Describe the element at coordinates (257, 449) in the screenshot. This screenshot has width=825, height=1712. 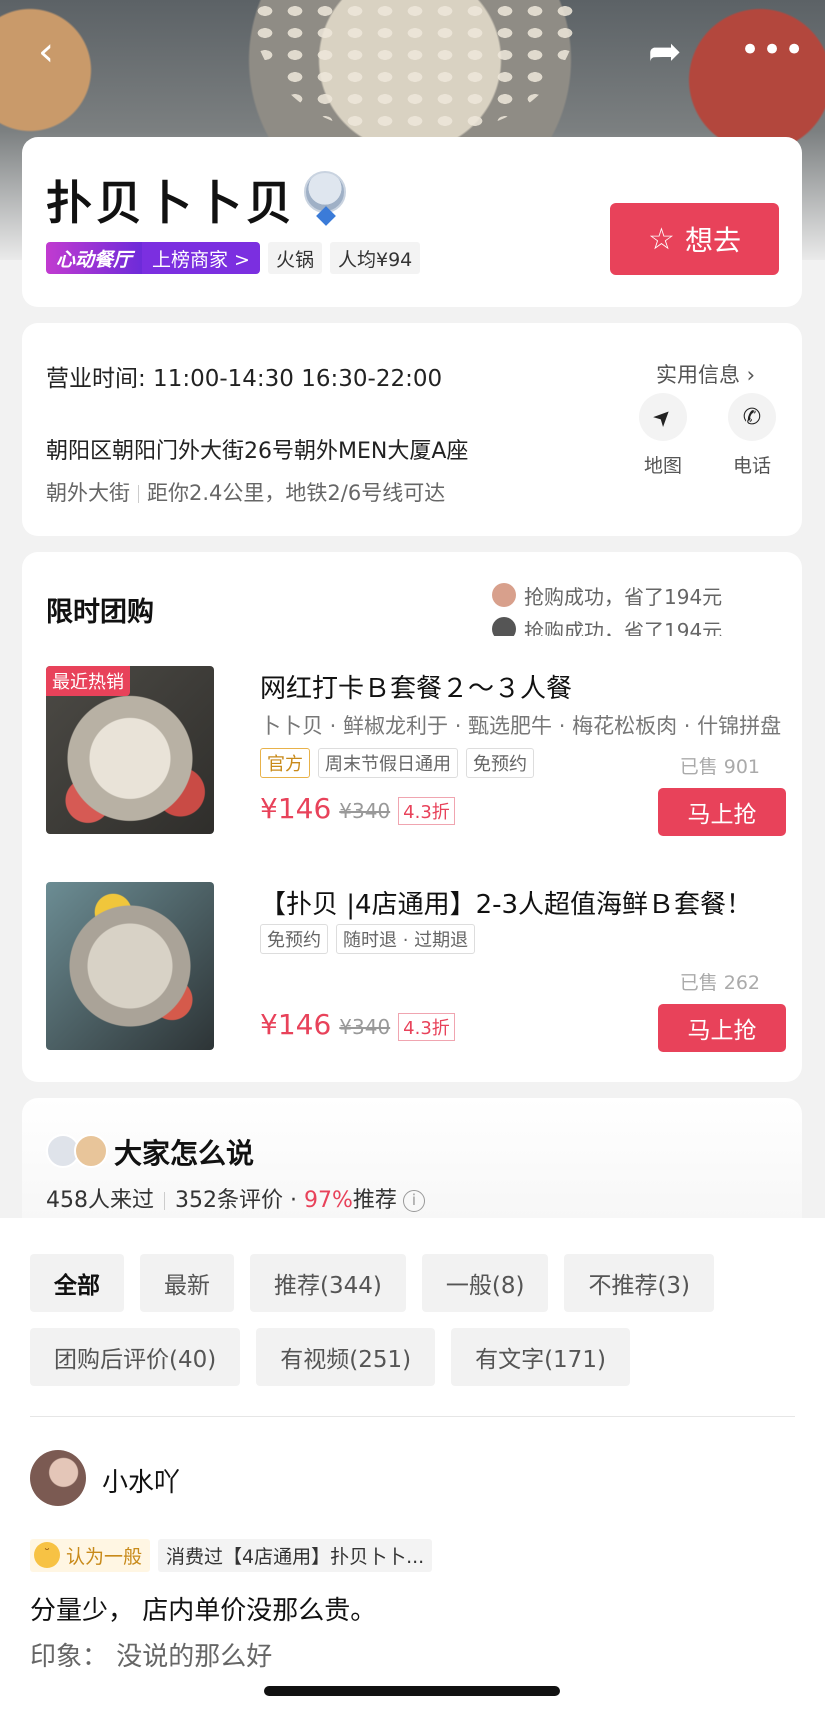
I see `address: 朝阳区朝阳门外大街26号朝外MEN大厦A座` at that location.